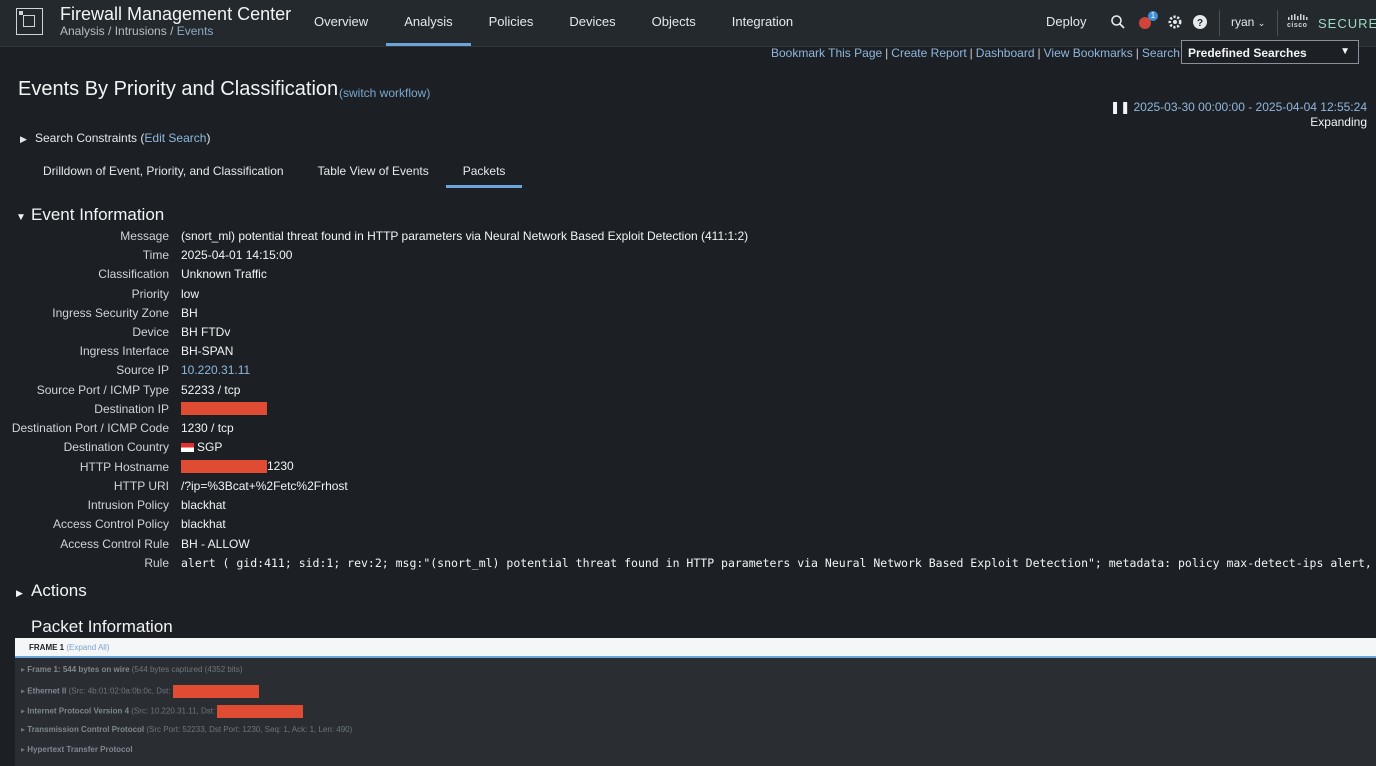  What do you see at coordinates (150, 332) in the screenshot?
I see `field-label: Device` at bounding box center [150, 332].